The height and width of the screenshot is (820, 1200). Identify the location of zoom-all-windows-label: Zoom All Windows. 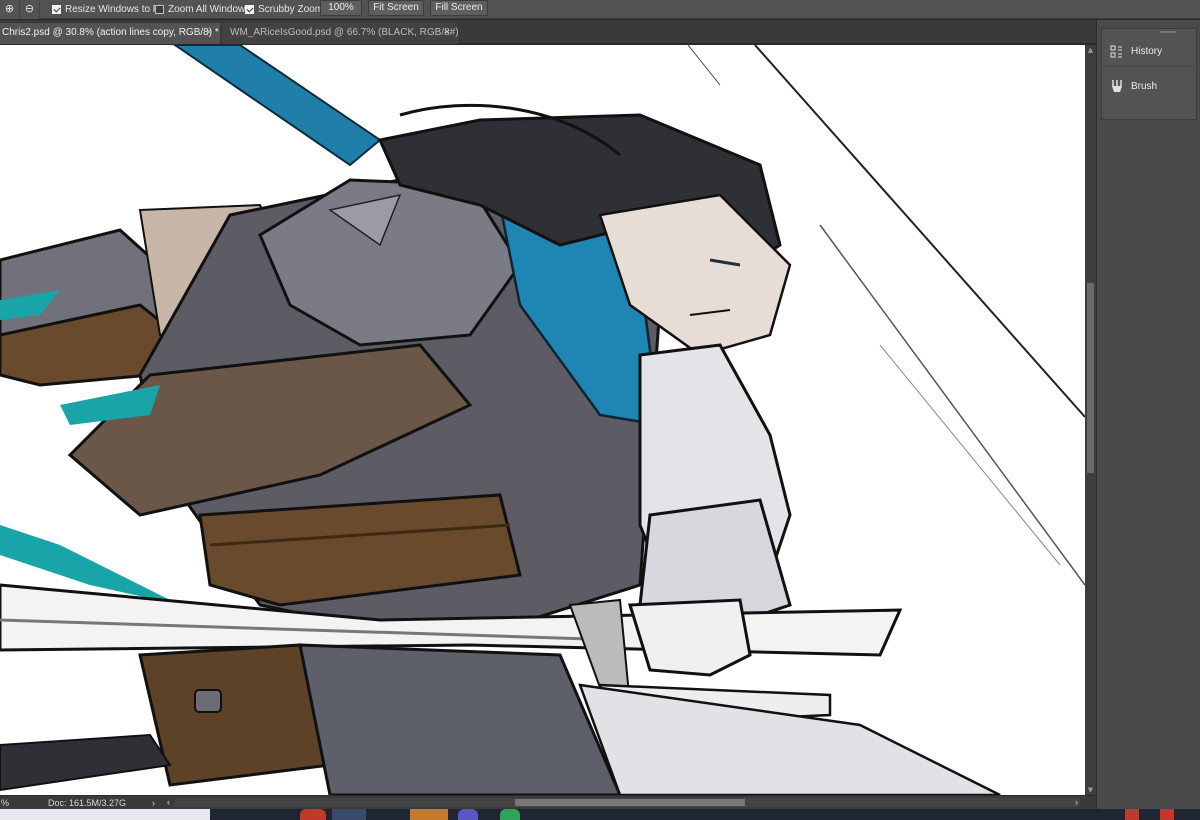
(209, 9).